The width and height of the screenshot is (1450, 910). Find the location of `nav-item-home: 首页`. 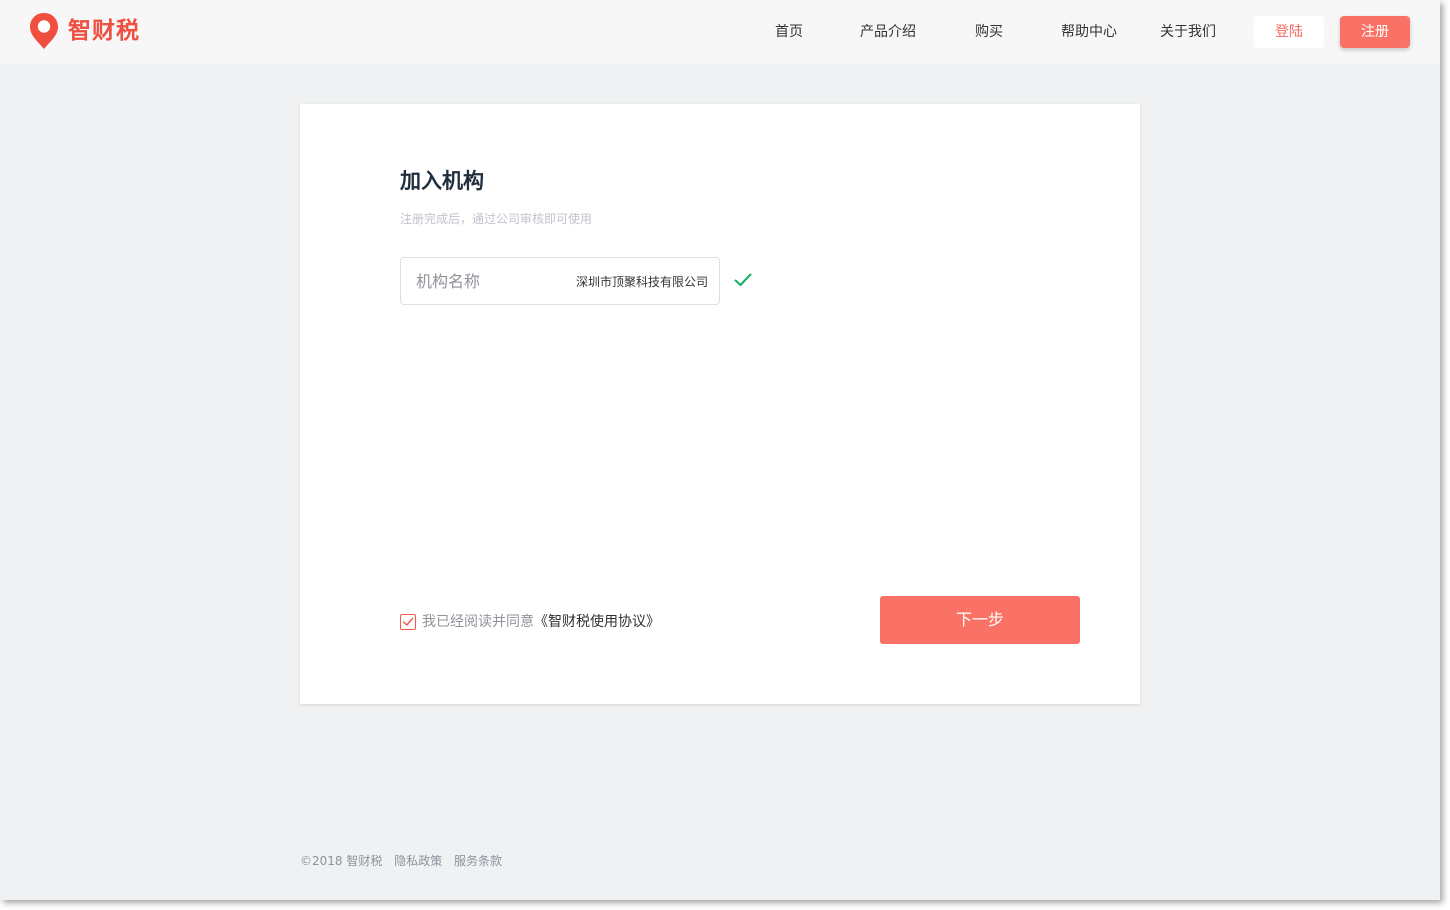

nav-item-home: 首页 is located at coordinates (789, 32).